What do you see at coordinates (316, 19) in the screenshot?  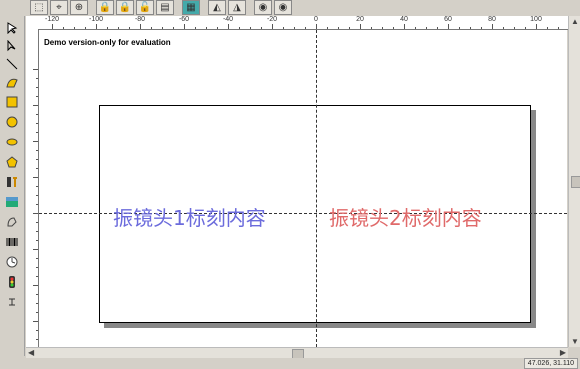 I see `ruler-label: 0` at bounding box center [316, 19].